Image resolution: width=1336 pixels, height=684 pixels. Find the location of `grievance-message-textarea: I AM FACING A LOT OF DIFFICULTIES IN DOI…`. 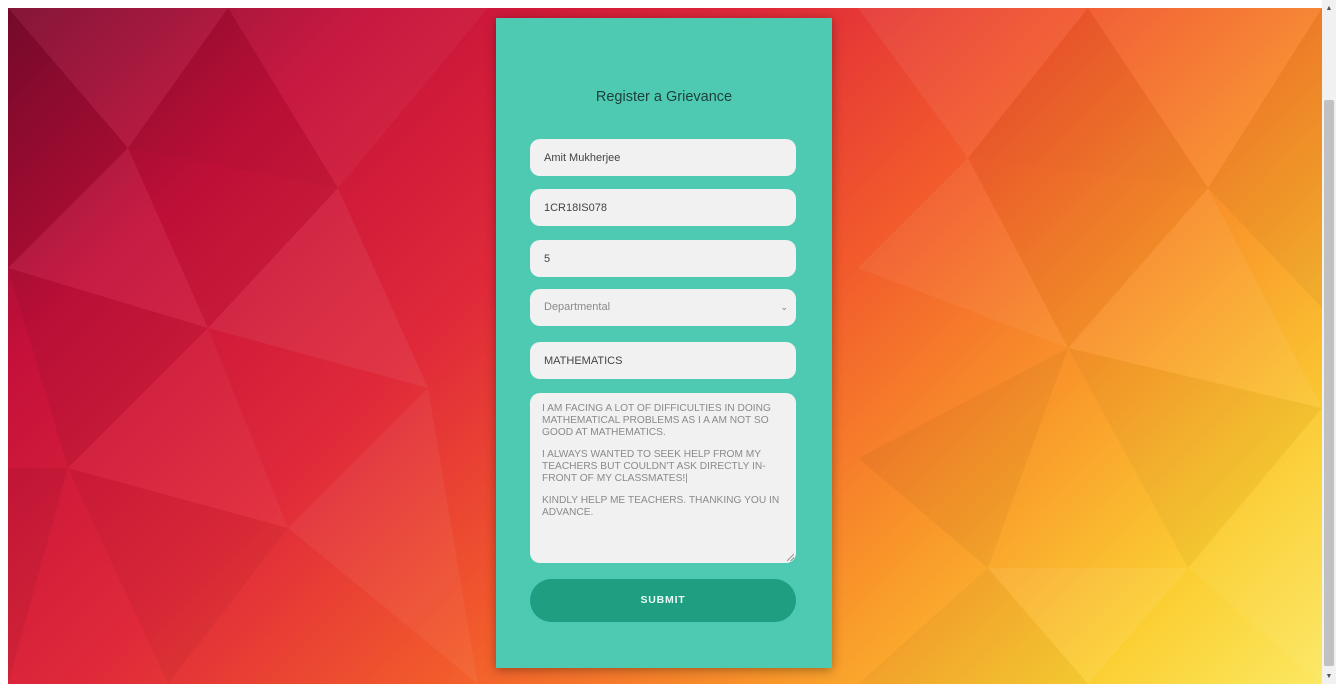

grievance-message-textarea: I AM FACING A LOT OF DIFFICULTIES IN DOI… is located at coordinates (663, 478).